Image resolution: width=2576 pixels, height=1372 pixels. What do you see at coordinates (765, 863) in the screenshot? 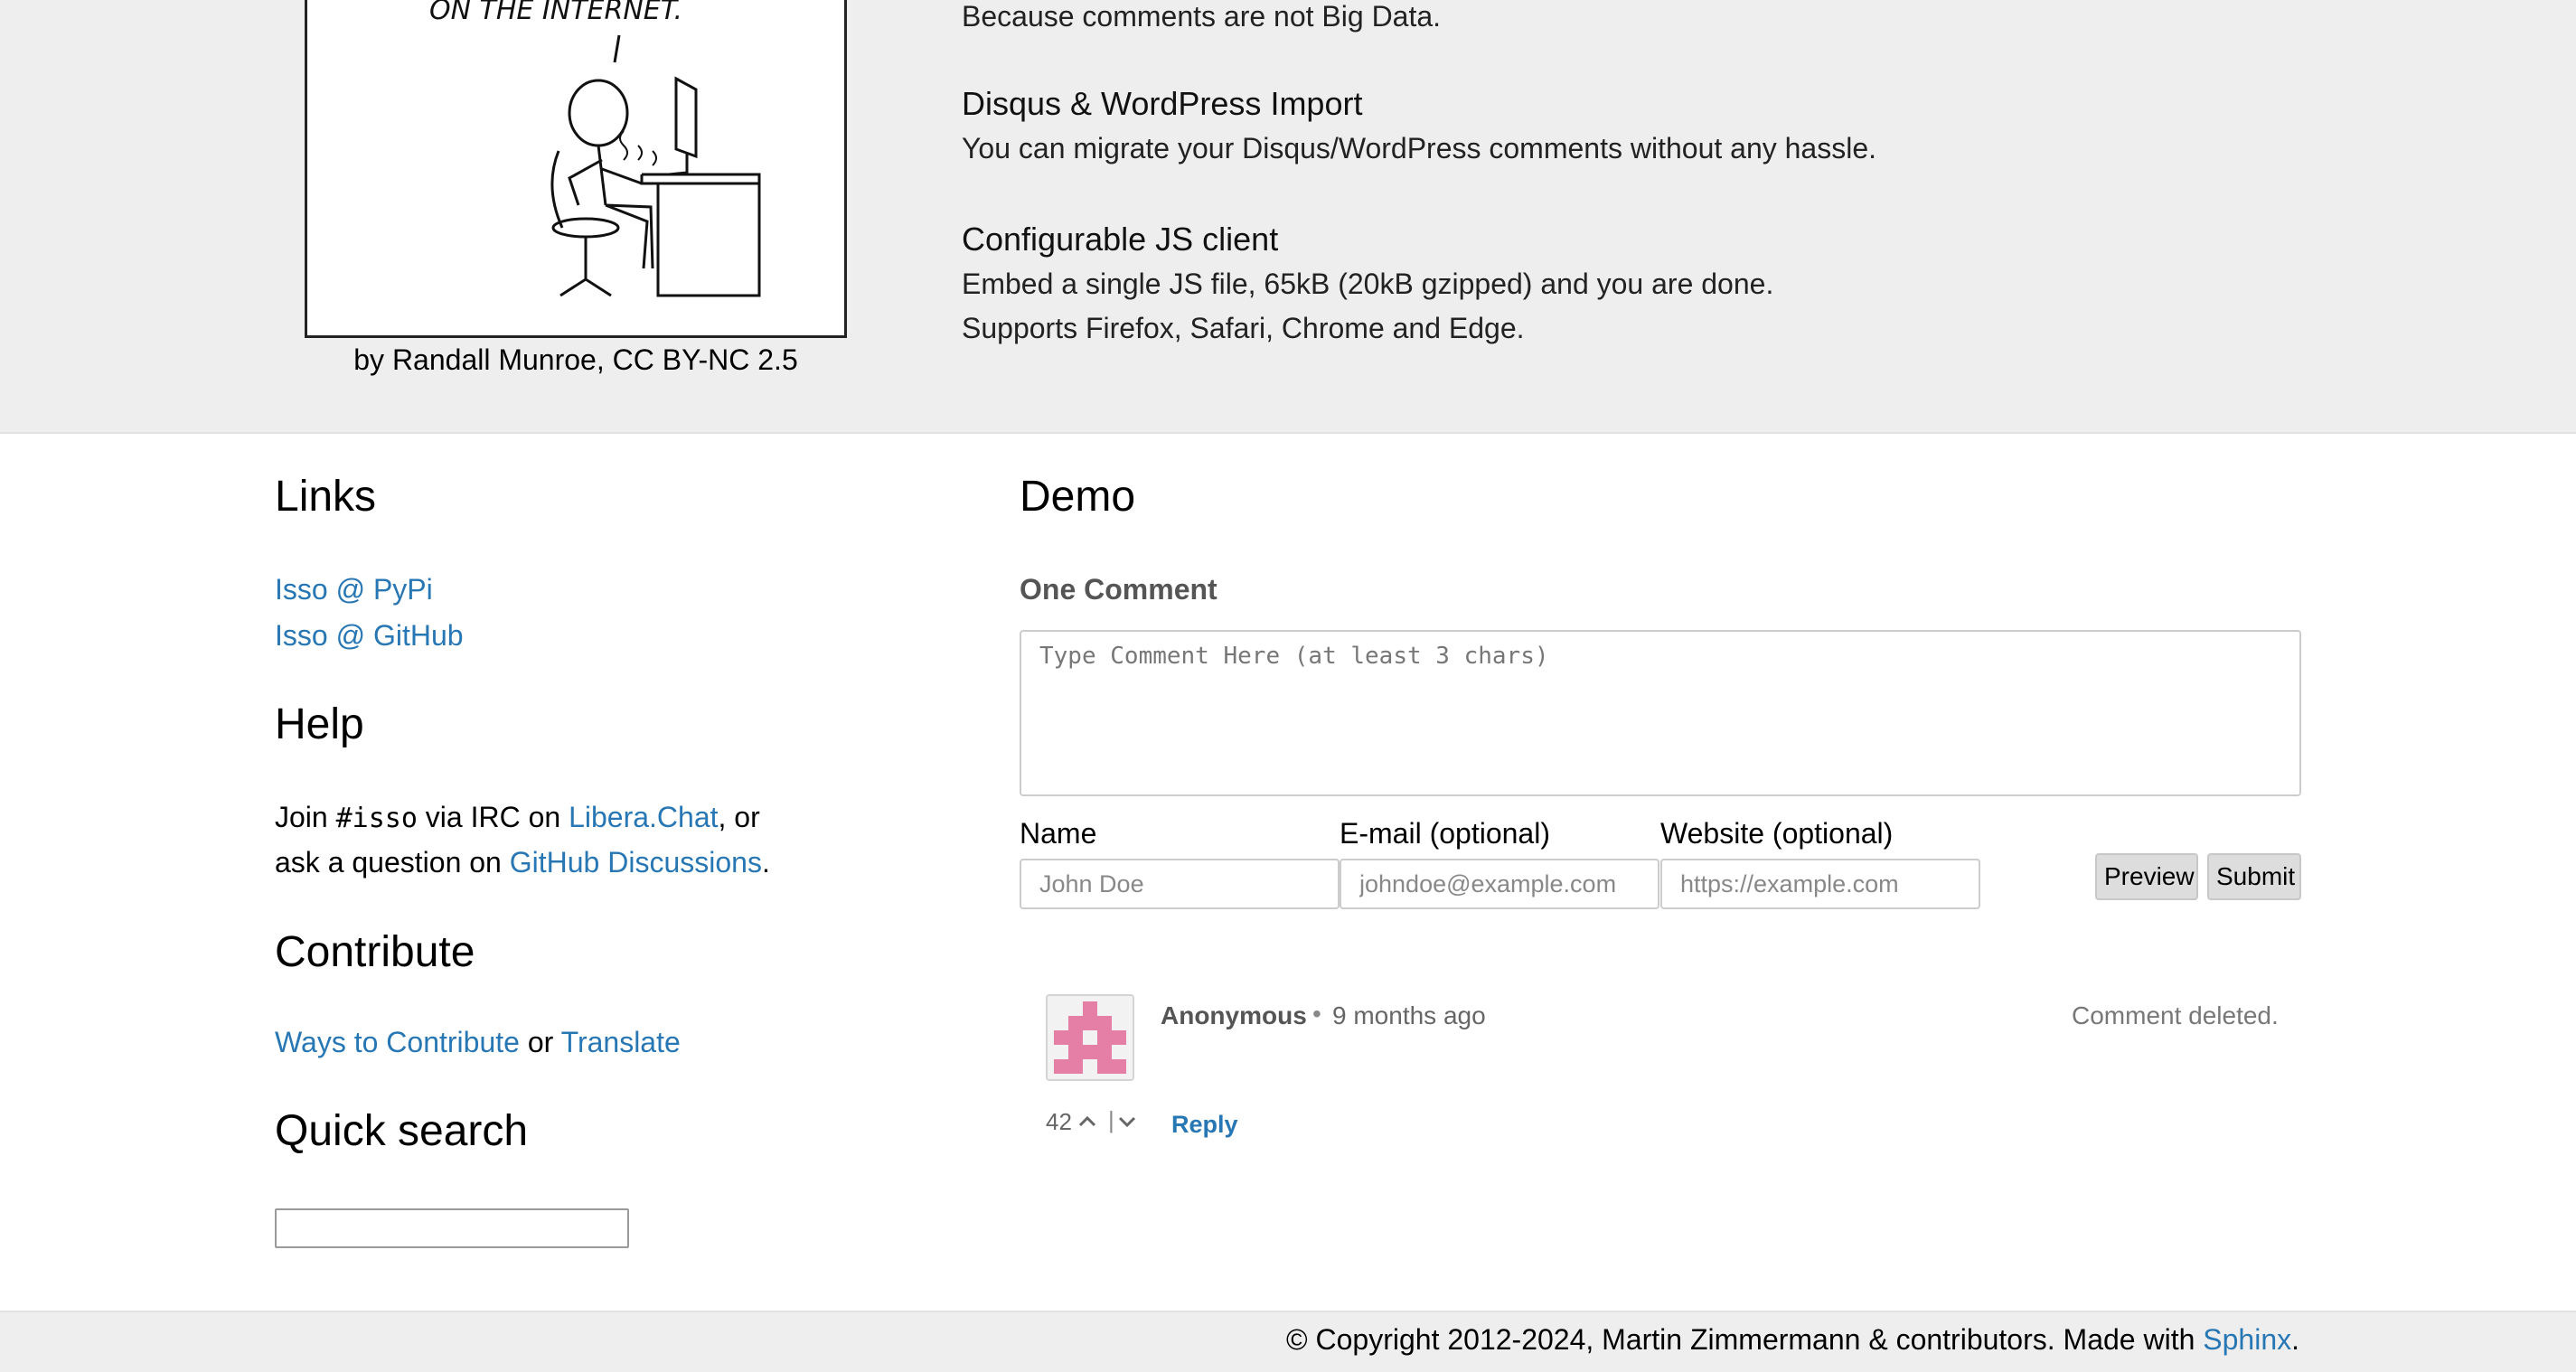
I see `help-text-period: .` at bounding box center [765, 863].